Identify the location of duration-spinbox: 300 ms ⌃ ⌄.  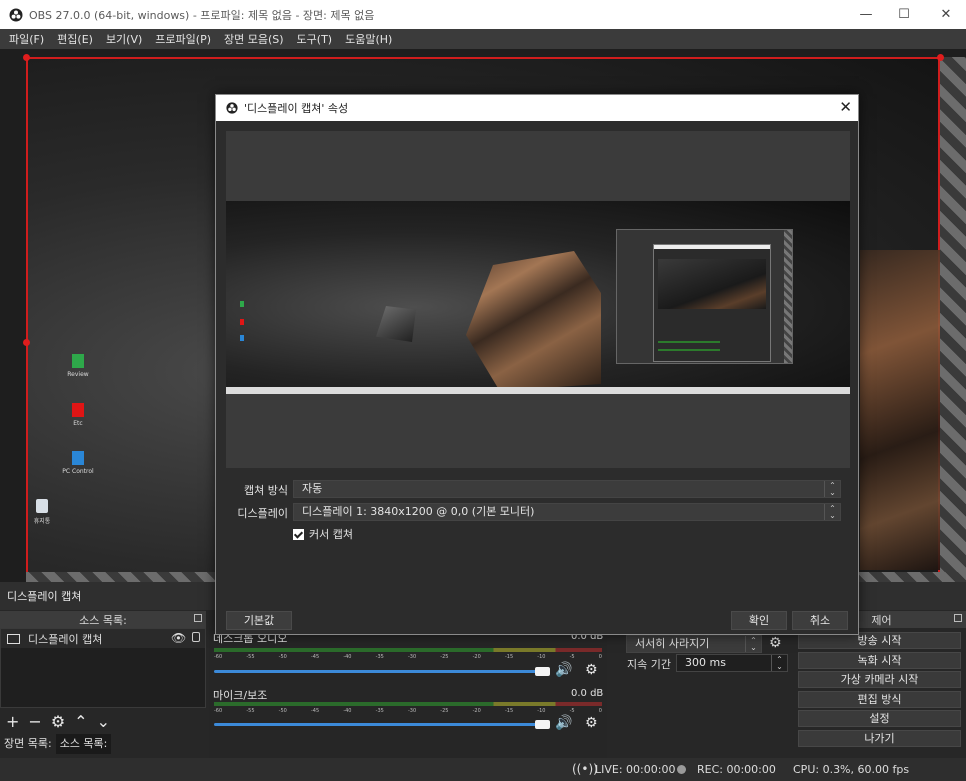
(732, 663).